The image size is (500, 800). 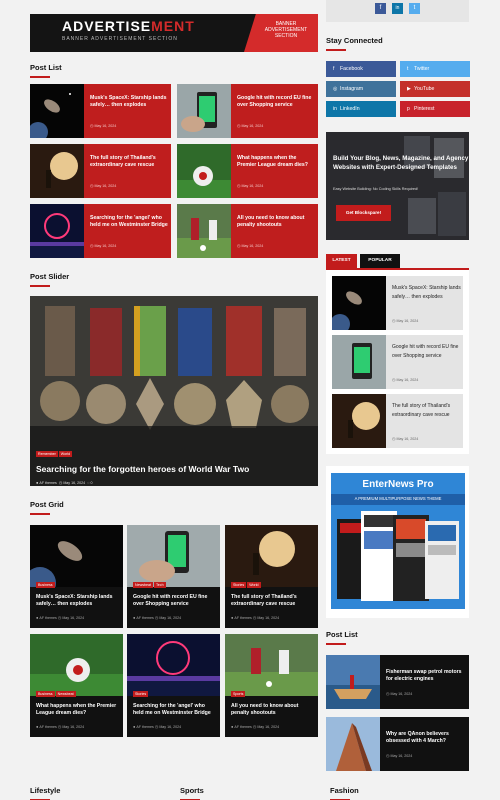 I want to click on tab-popular: POPULAR, so click(x=380, y=261).